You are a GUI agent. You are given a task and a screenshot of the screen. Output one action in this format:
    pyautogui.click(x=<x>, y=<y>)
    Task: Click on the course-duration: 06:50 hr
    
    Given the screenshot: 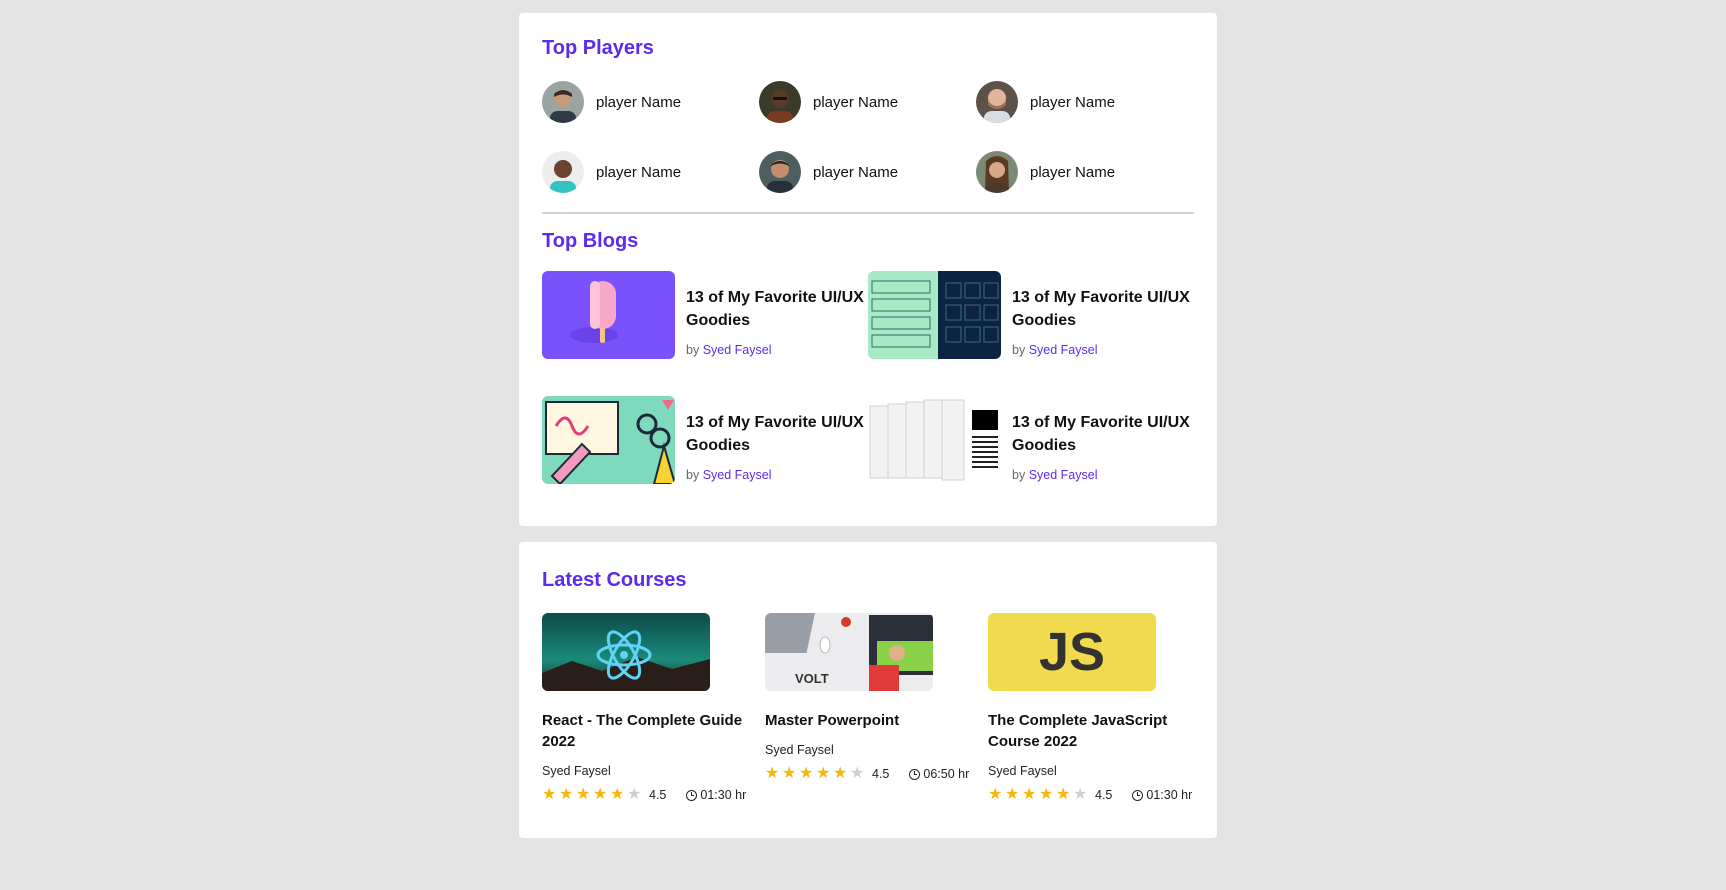 What is the action you would take?
    pyautogui.click(x=939, y=774)
    